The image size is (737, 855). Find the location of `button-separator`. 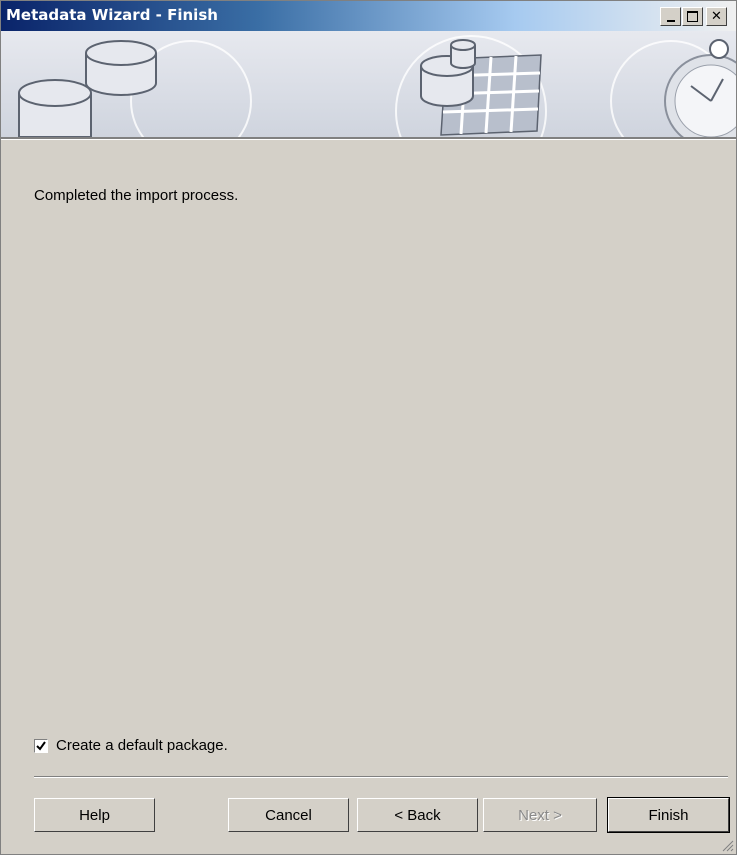

button-separator is located at coordinates (381, 777).